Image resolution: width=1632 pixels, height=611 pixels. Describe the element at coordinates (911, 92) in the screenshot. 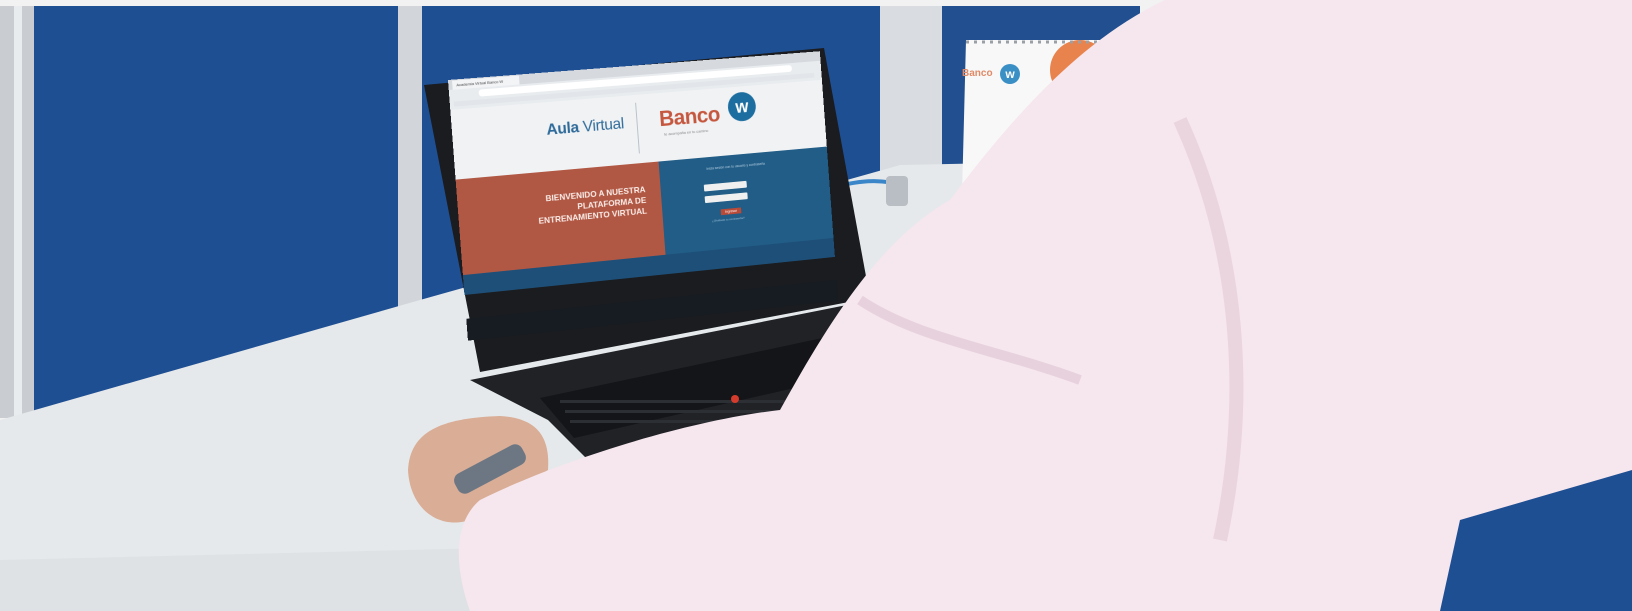

I see `frame-post-right` at that location.